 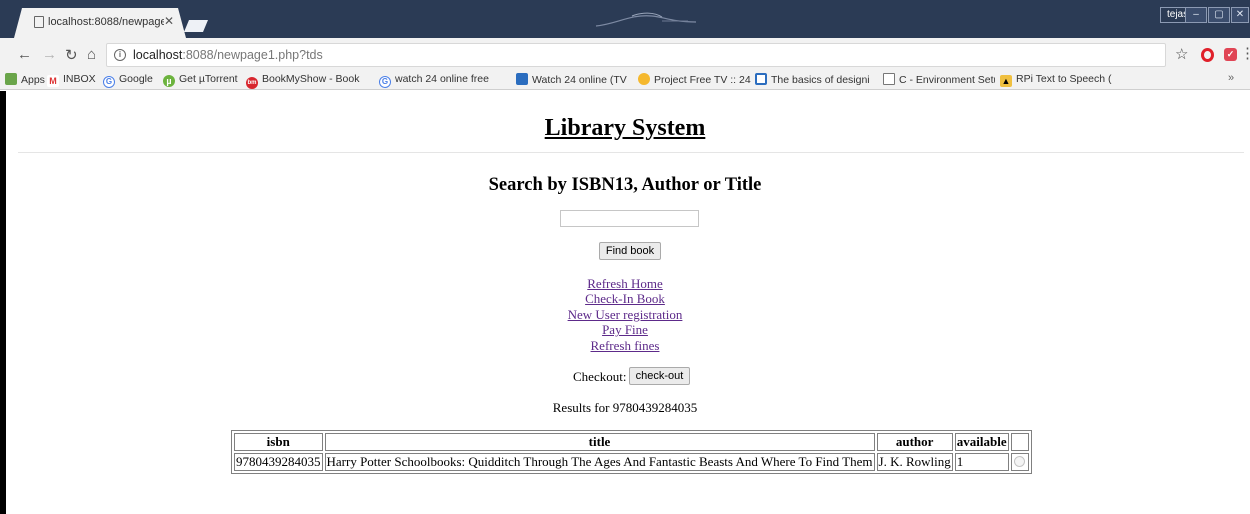 What do you see at coordinates (579, 80) in the screenshot?
I see `bookmark-label: Watch 24 online (TV` at bounding box center [579, 80].